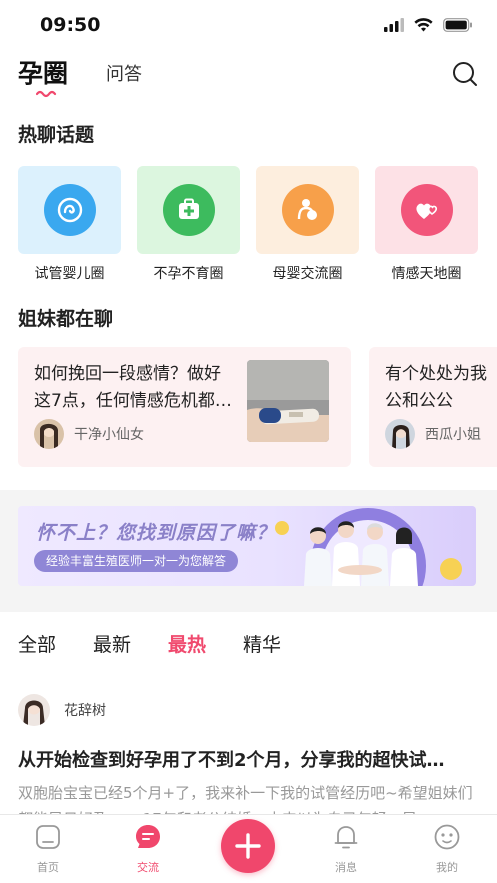 The width and height of the screenshot is (497, 883). What do you see at coordinates (307, 224) in the screenshot?
I see `topic-mother-baby-circle: 母婴交流圈` at bounding box center [307, 224].